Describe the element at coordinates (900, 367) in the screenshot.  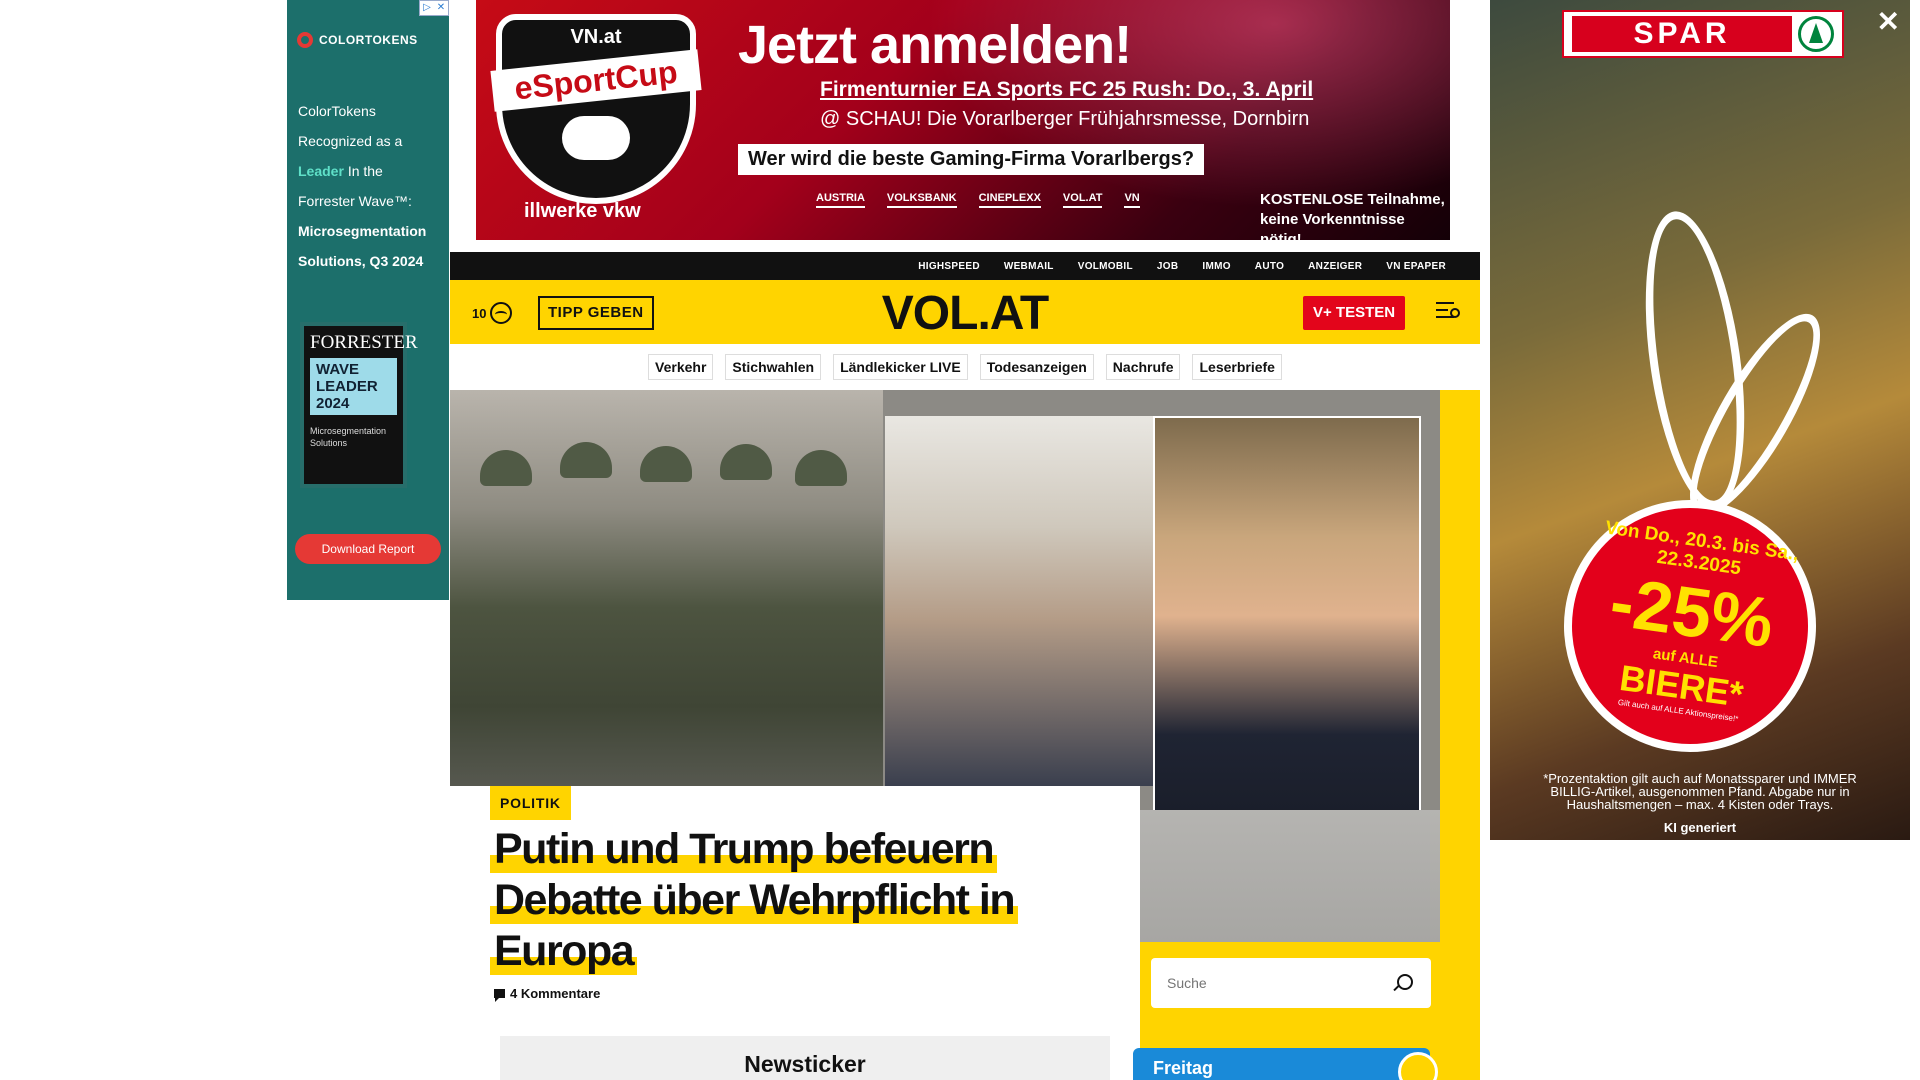
I see `topic-laendlekicker-live: Ländlekicker LIVE` at that location.